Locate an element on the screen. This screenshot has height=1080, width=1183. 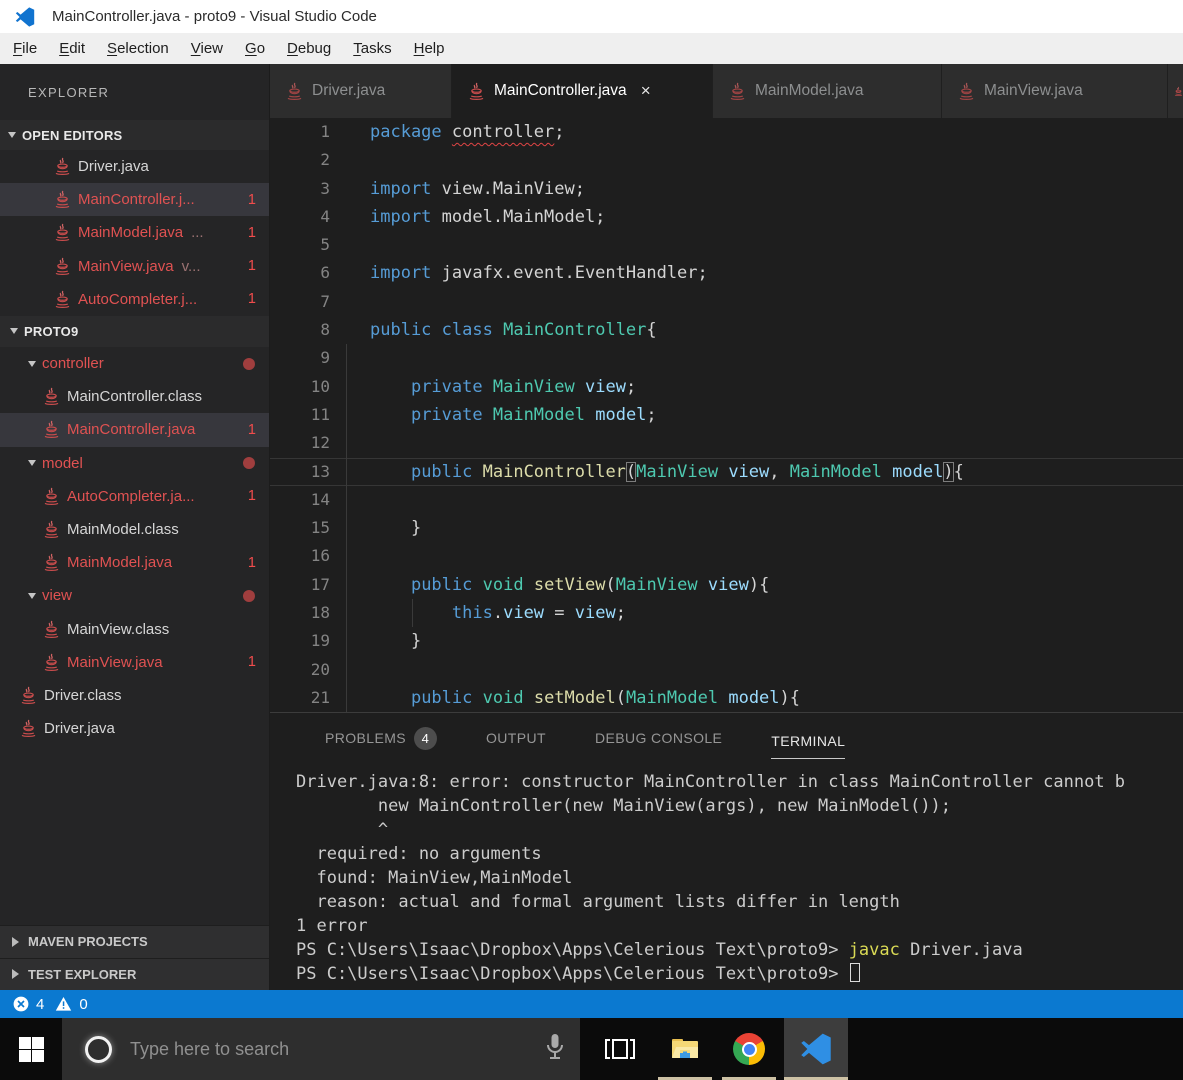
code-line-20: 20 is located at coordinates (726, 669).